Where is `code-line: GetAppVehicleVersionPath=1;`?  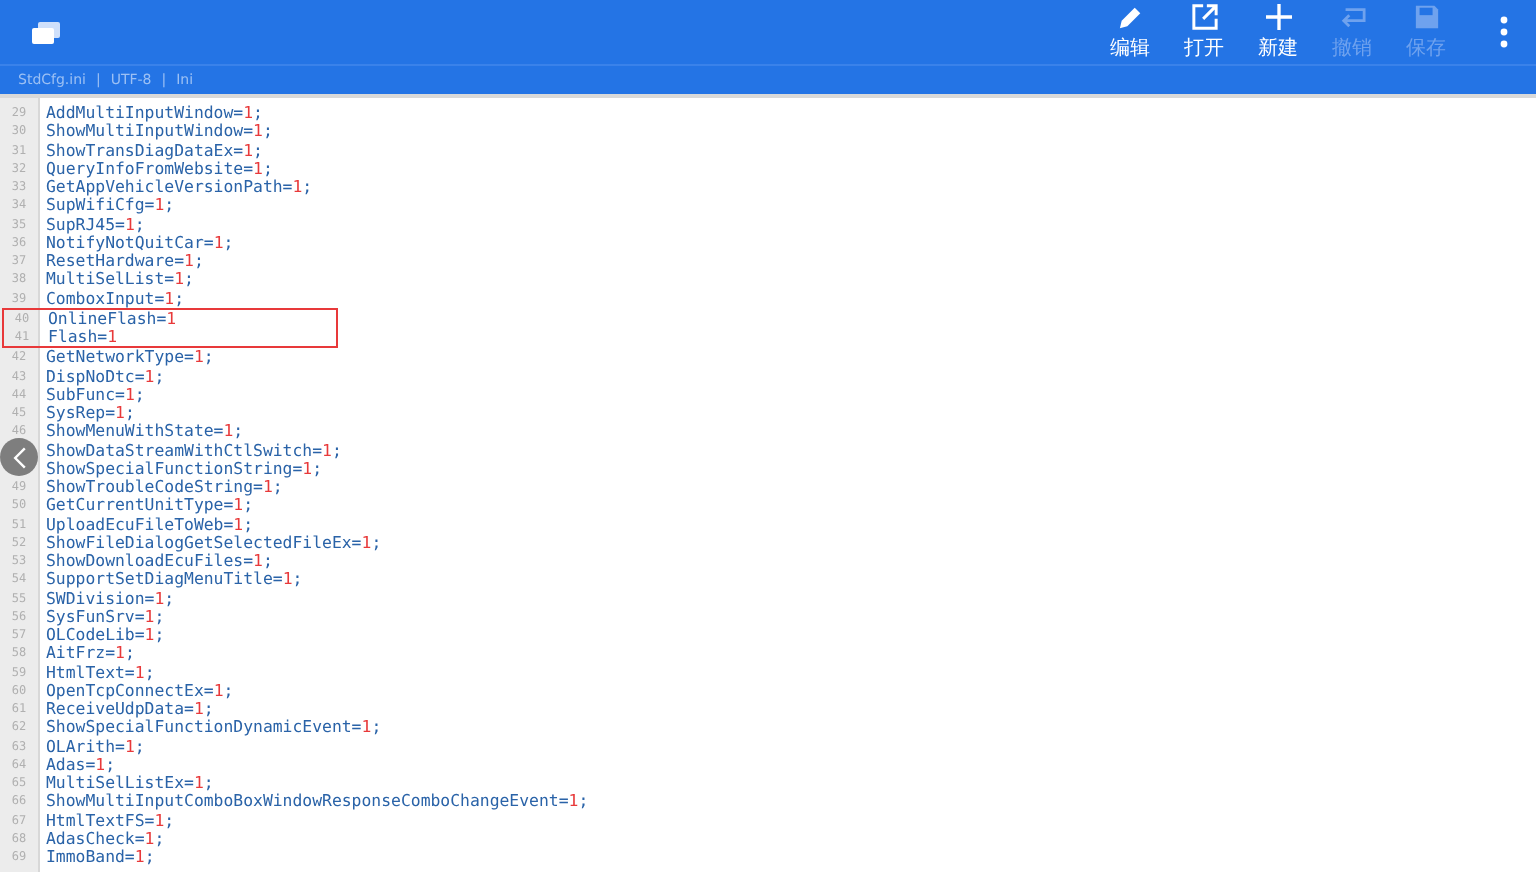
code-line: GetAppVehicleVersionPath=1; is located at coordinates (178, 187).